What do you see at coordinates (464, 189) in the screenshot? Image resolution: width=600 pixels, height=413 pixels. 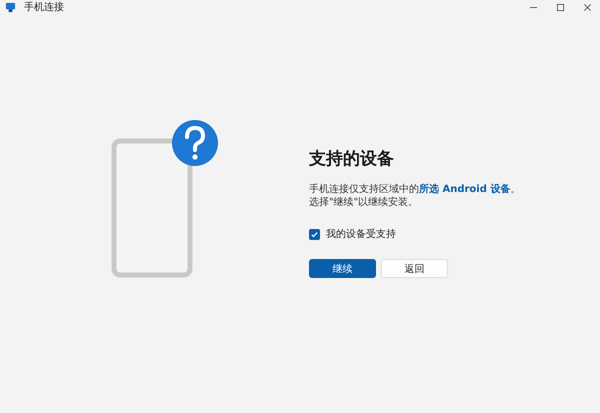 I see `supported-devices-link: 所选 Android 设备` at bounding box center [464, 189].